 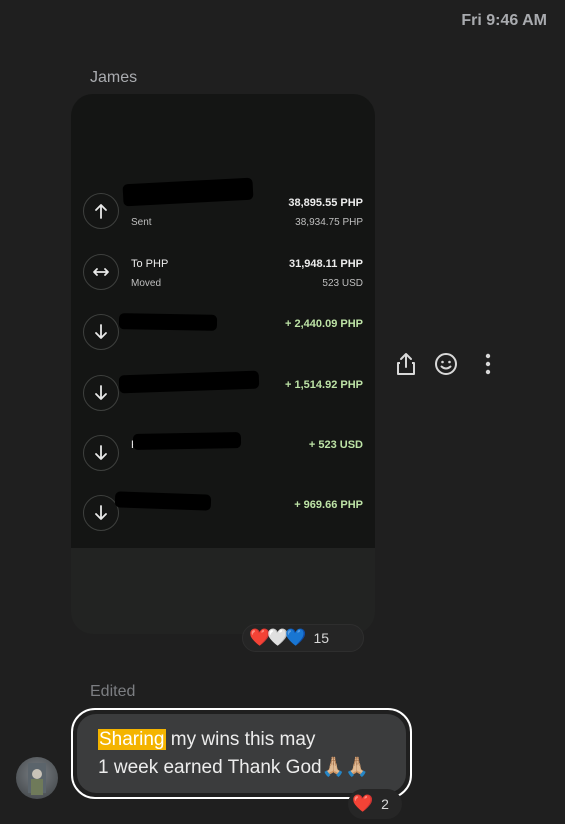 What do you see at coordinates (325, 264) in the screenshot?
I see `transaction-amount: 31,948.11 PHP` at bounding box center [325, 264].